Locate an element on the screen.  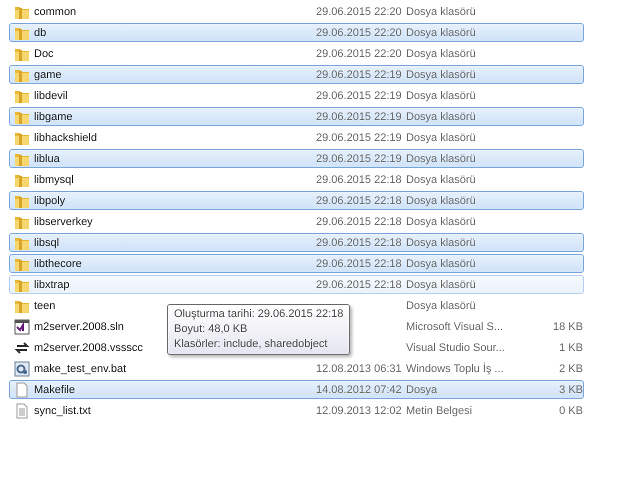
file-type: Dosya is located at coordinates (422, 390).